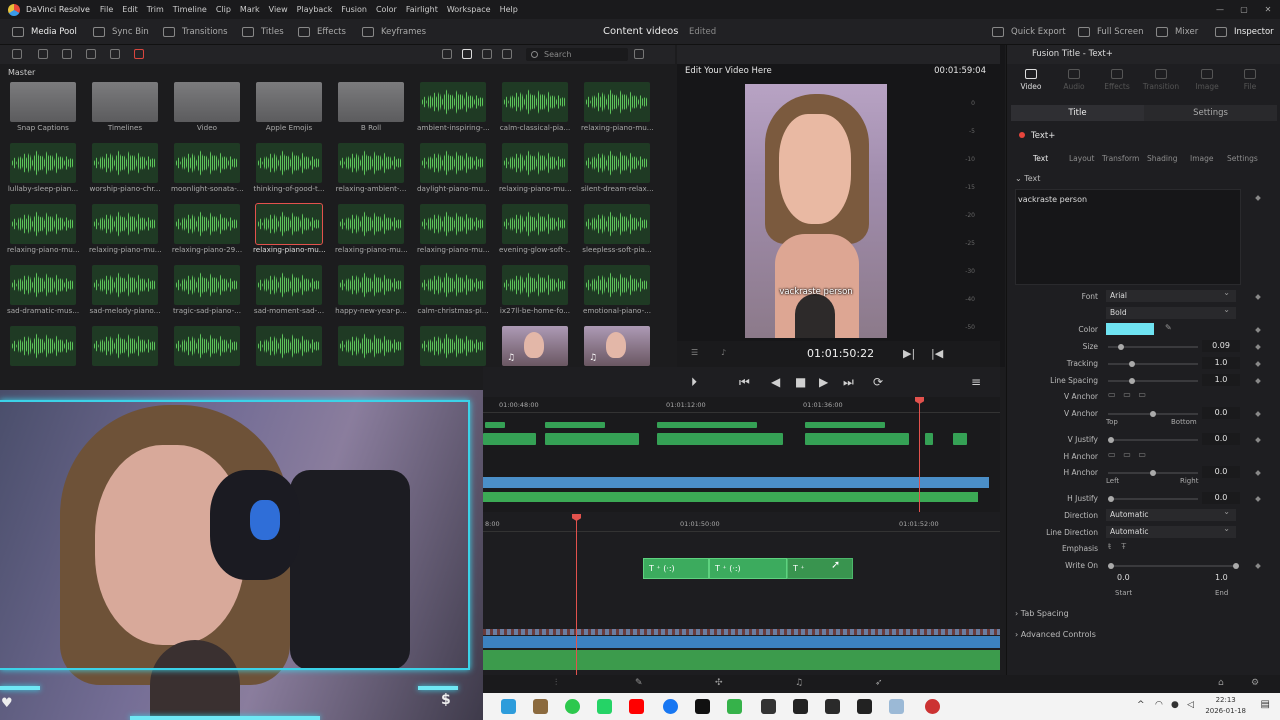 The image size is (1280, 720). What do you see at coordinates (115, 54) in the screenshot?
I see `refresh-icon` at bounding box center [115, 54].